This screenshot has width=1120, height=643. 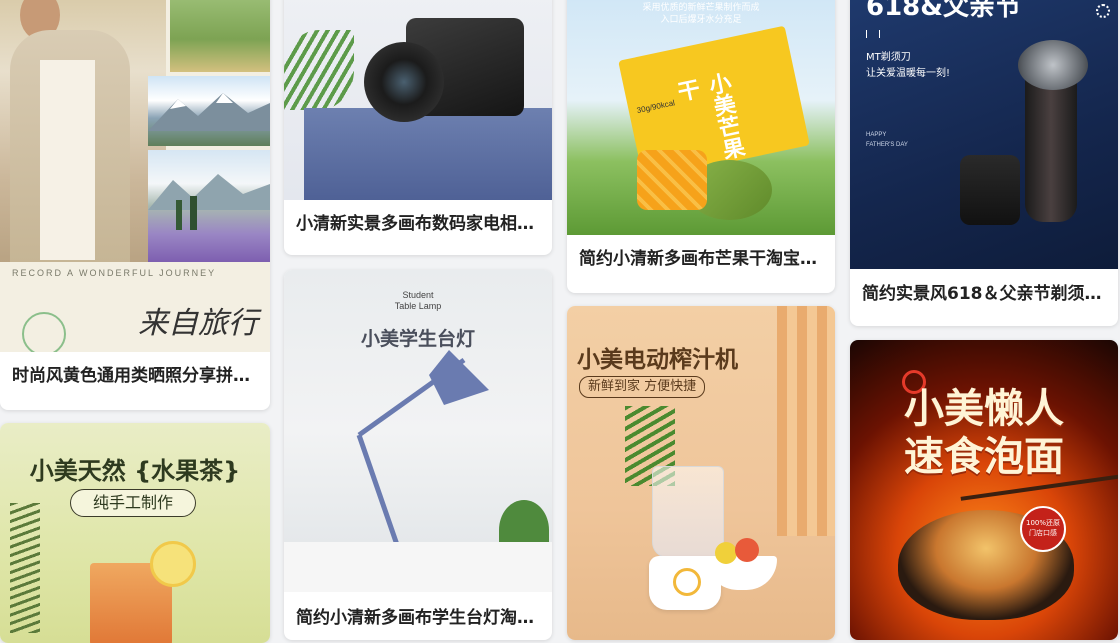 What do you see at coordinates (114, 273) in the screenshot?
I see `journey-subtitle: RECORD A WONDERFUL JOURNEY` at bounding box center [114, 273].